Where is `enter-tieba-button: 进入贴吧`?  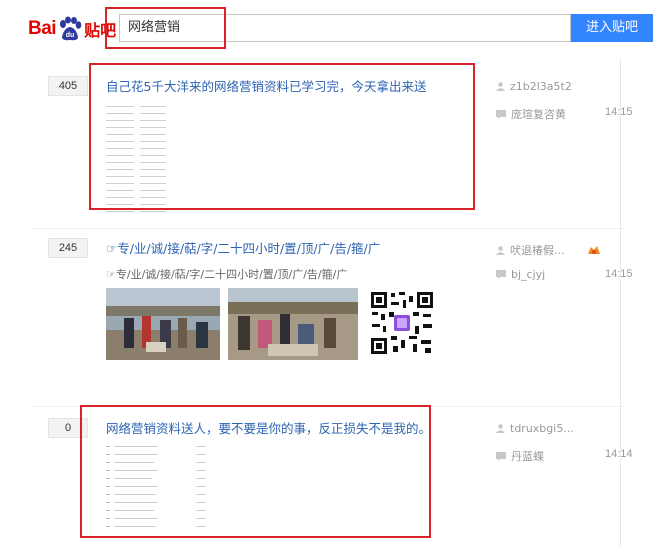
enter-tieba-button: 进入贴吧 is located at coordinates (612, 28).